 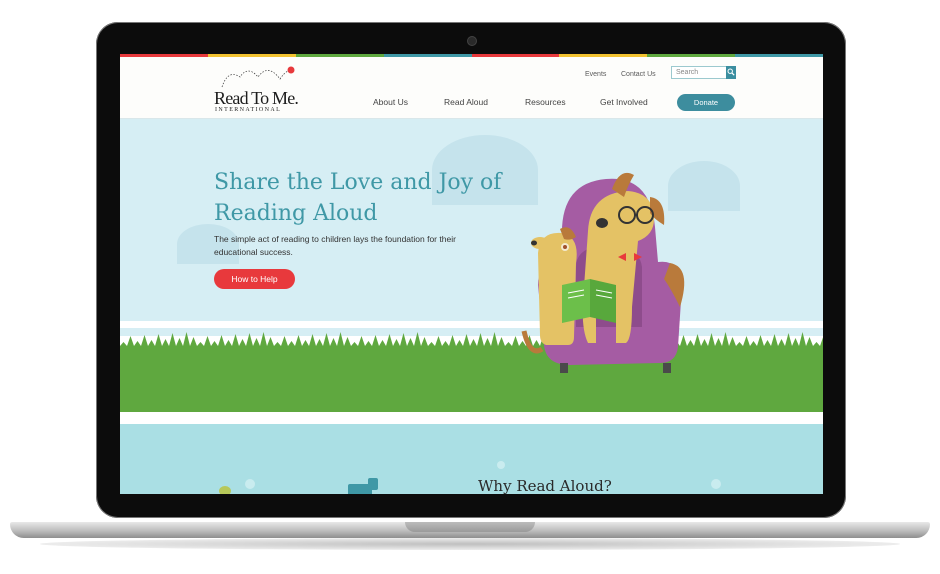 I want to click on nav-resources: Resources, so click(x=545, y=102).